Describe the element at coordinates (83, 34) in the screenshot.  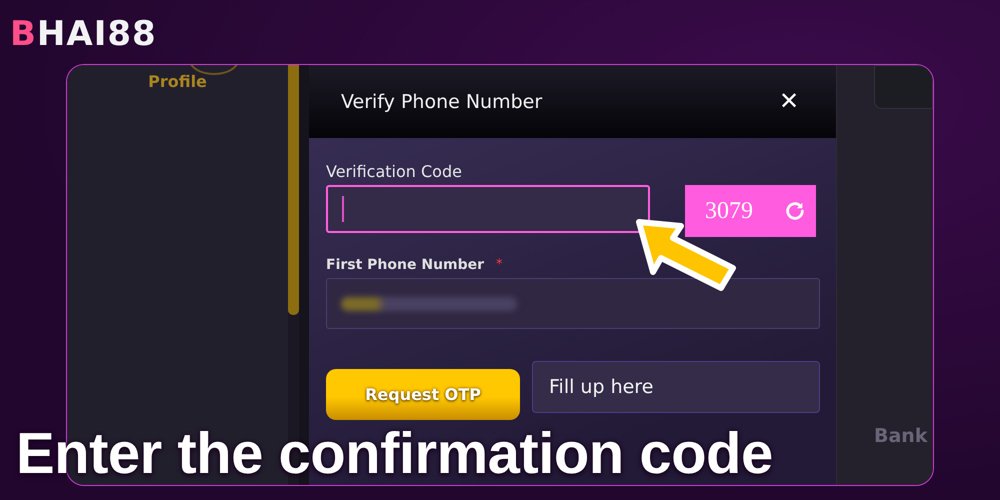
I see `logo: BHAI88` at that location.